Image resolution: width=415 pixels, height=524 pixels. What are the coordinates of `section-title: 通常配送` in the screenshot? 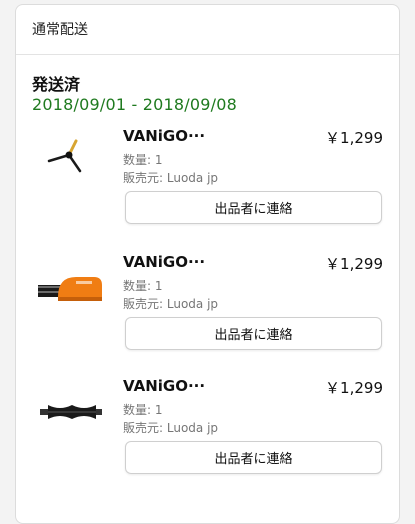 It's located at (207, 30).